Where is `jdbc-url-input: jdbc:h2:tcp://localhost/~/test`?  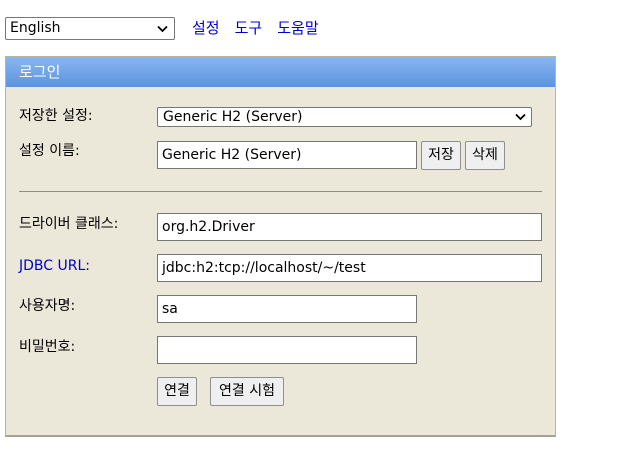 jdbc-url-input: jdbc:h2:tcp://localhost/~/test is located at coordinates (349, 268).